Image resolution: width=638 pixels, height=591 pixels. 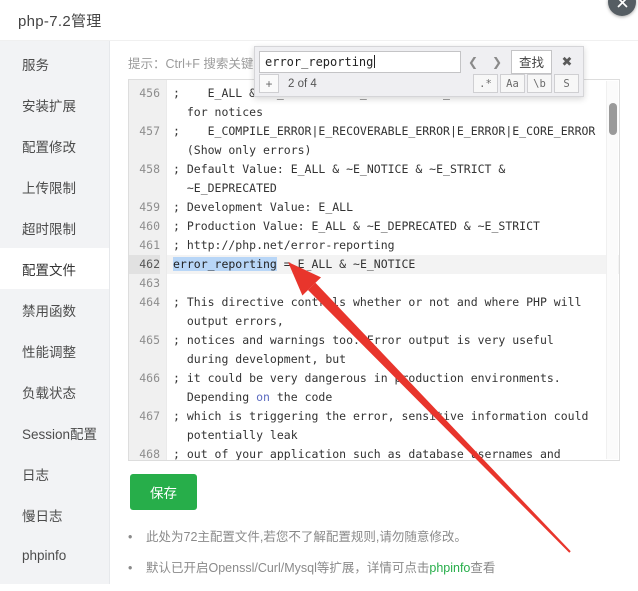 I want to click on sidebar-item-label: 慢日志, so click(x=42, y=516).